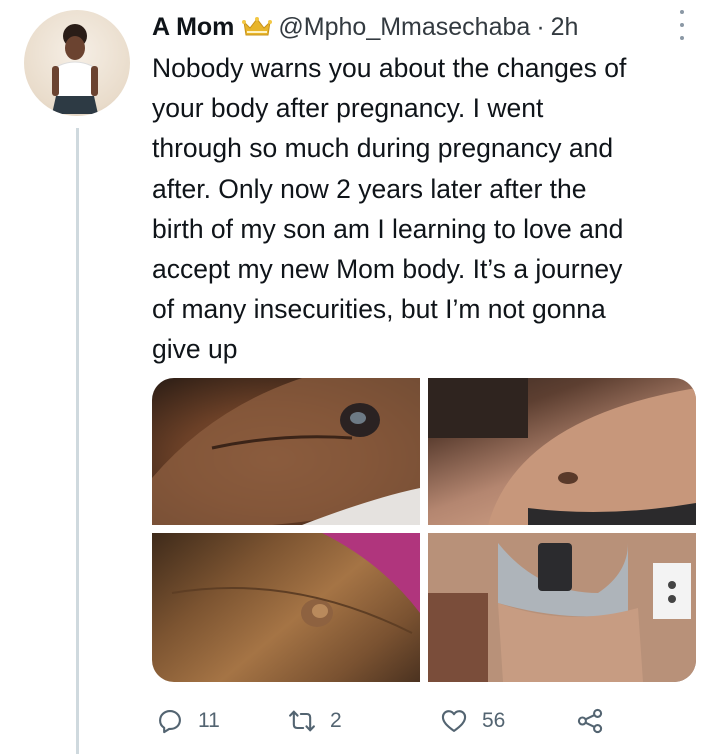 This screenshot has height=754, width=720. Describe the element at coordinates (170, 722) in the screenshot. I see `reply-icon` at that location.